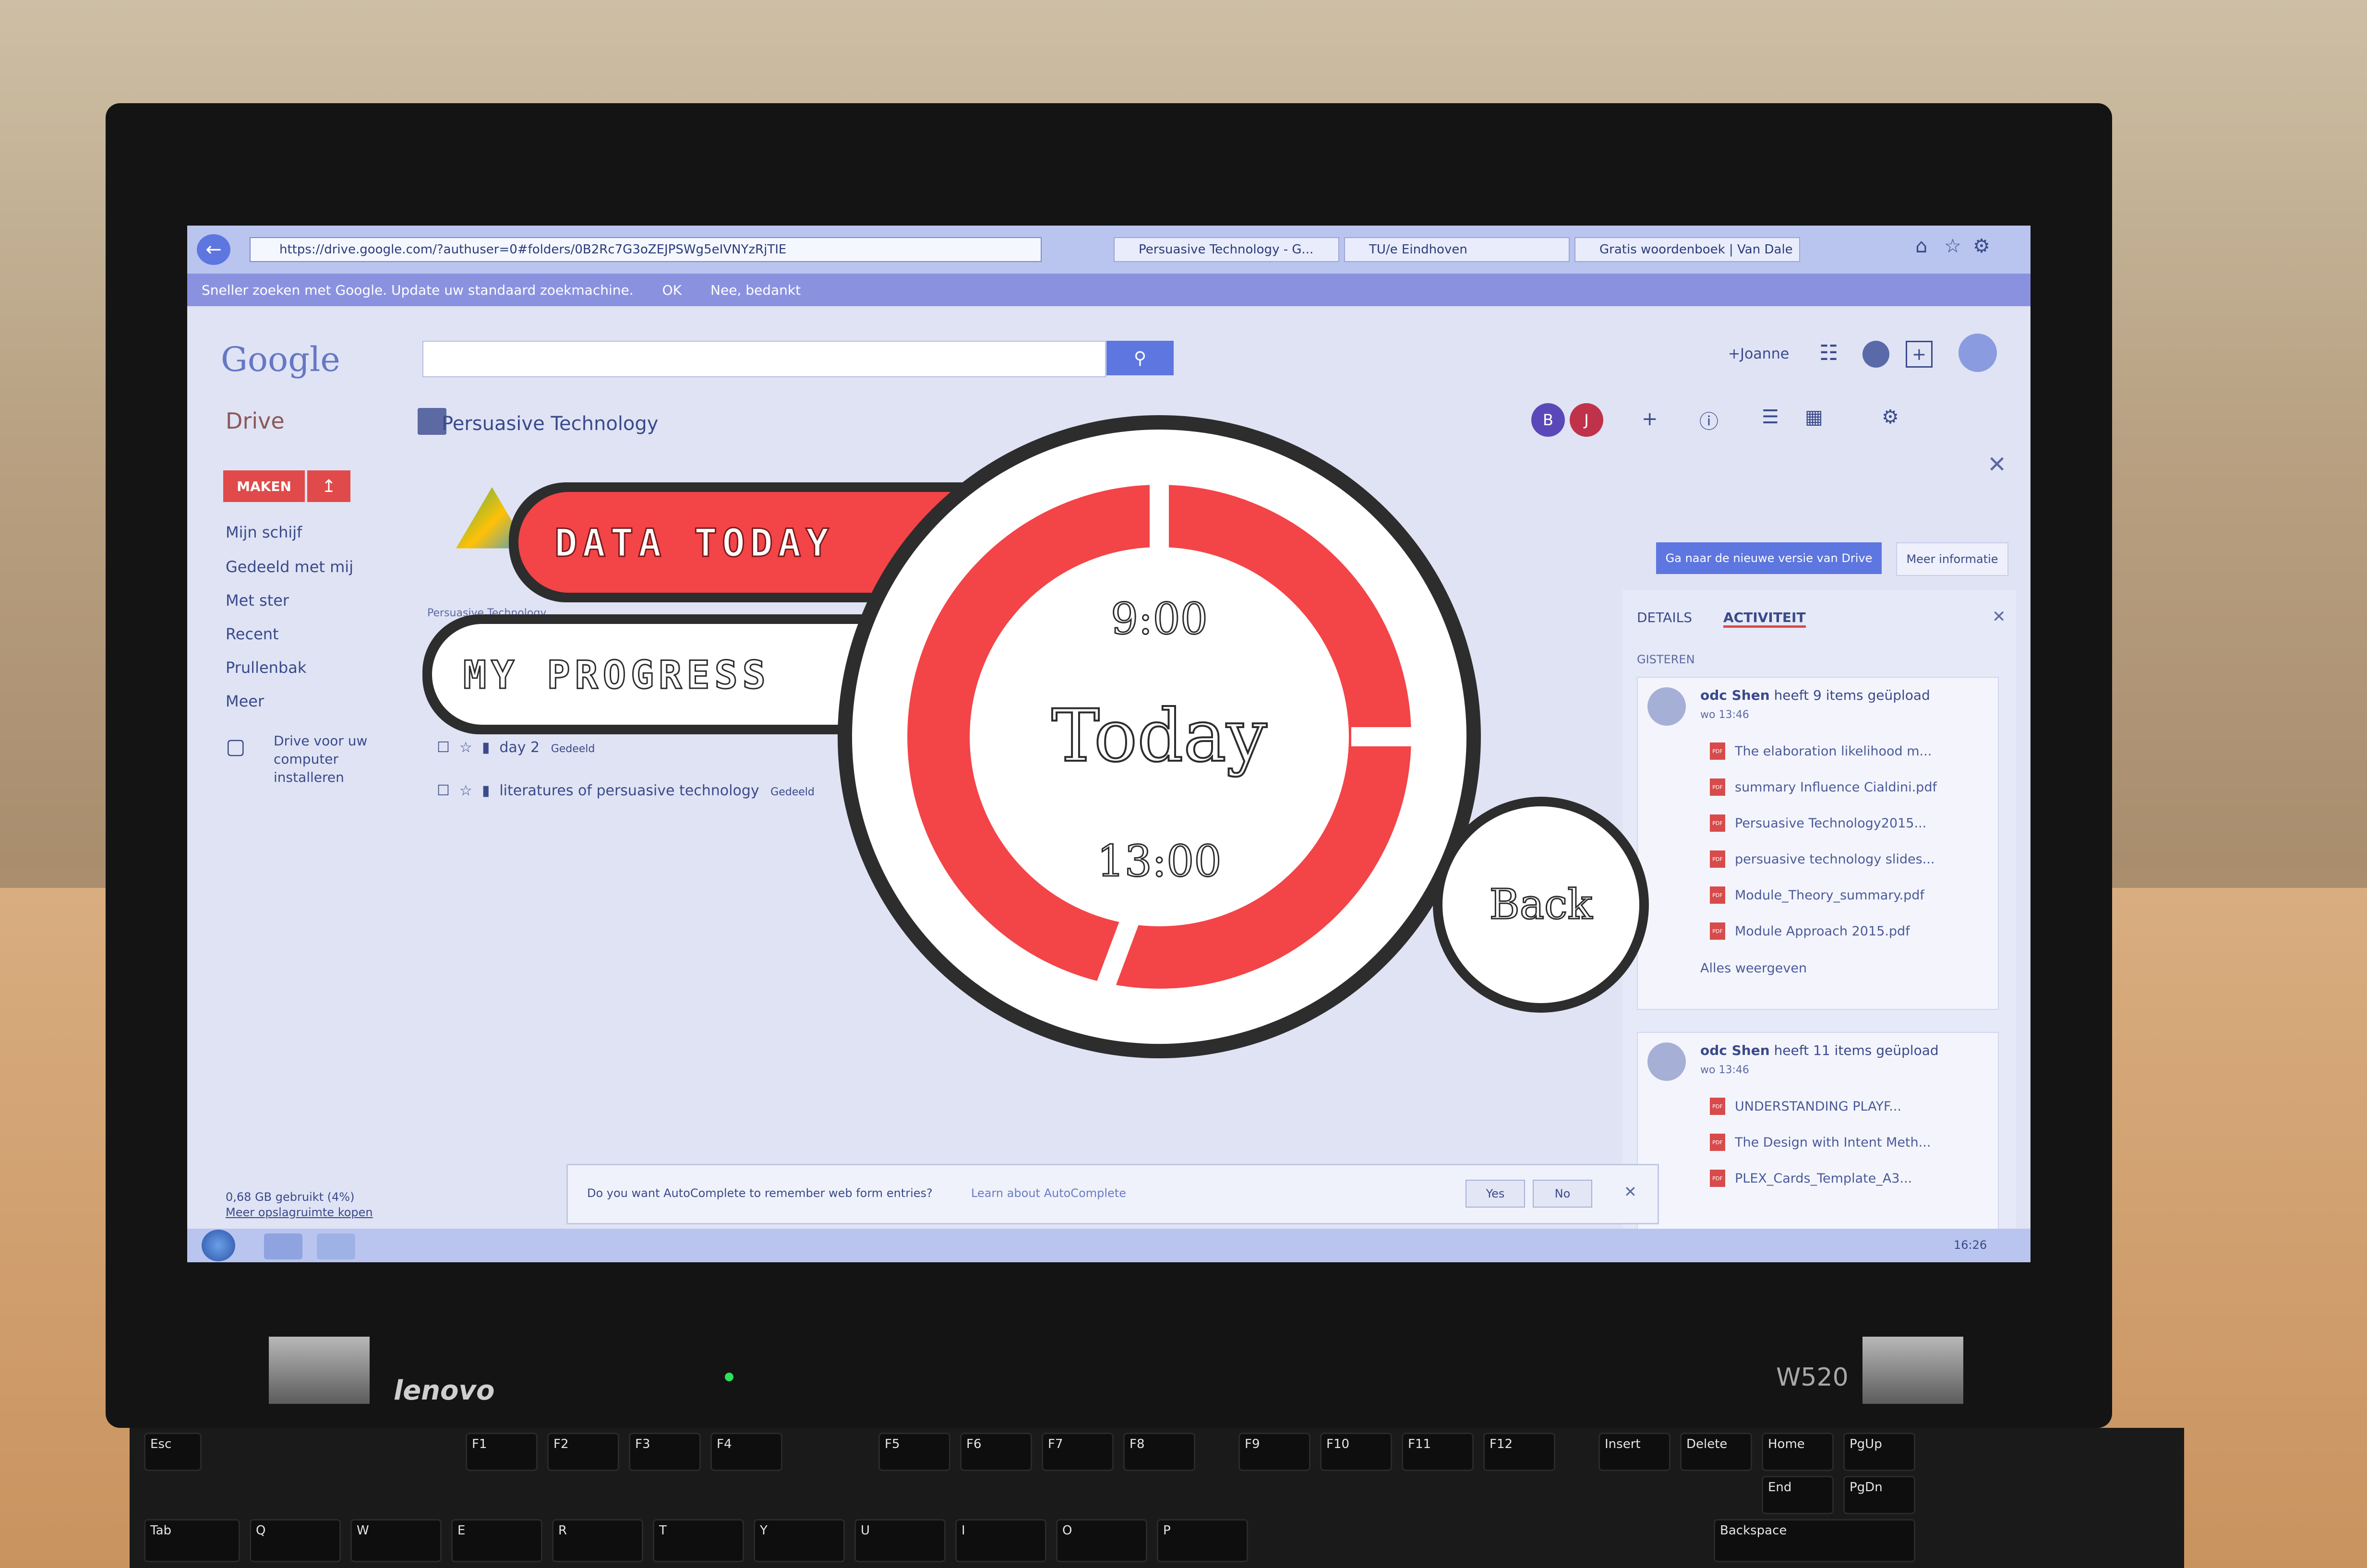 This screenshot has width=2367, height=1568. What do you see at coordinates (1101, 1541) in the screenshot?
I see `key-o: O` at bounding box center [1101, 1541].